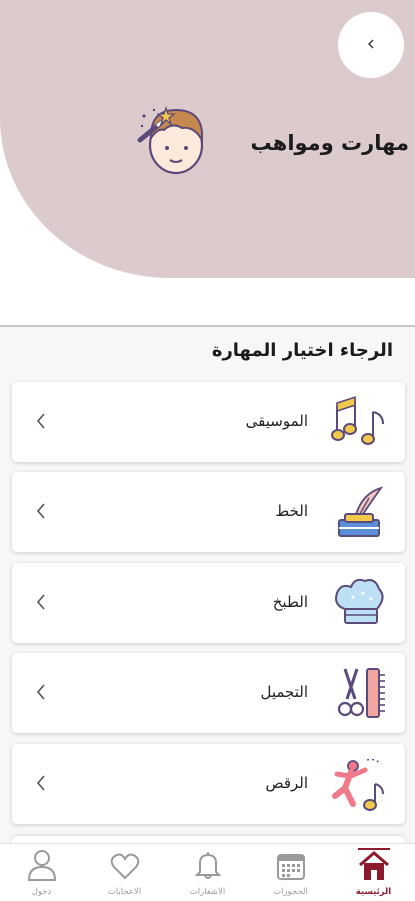  I want to click on skill-label: الرقص, so click(286, 783).